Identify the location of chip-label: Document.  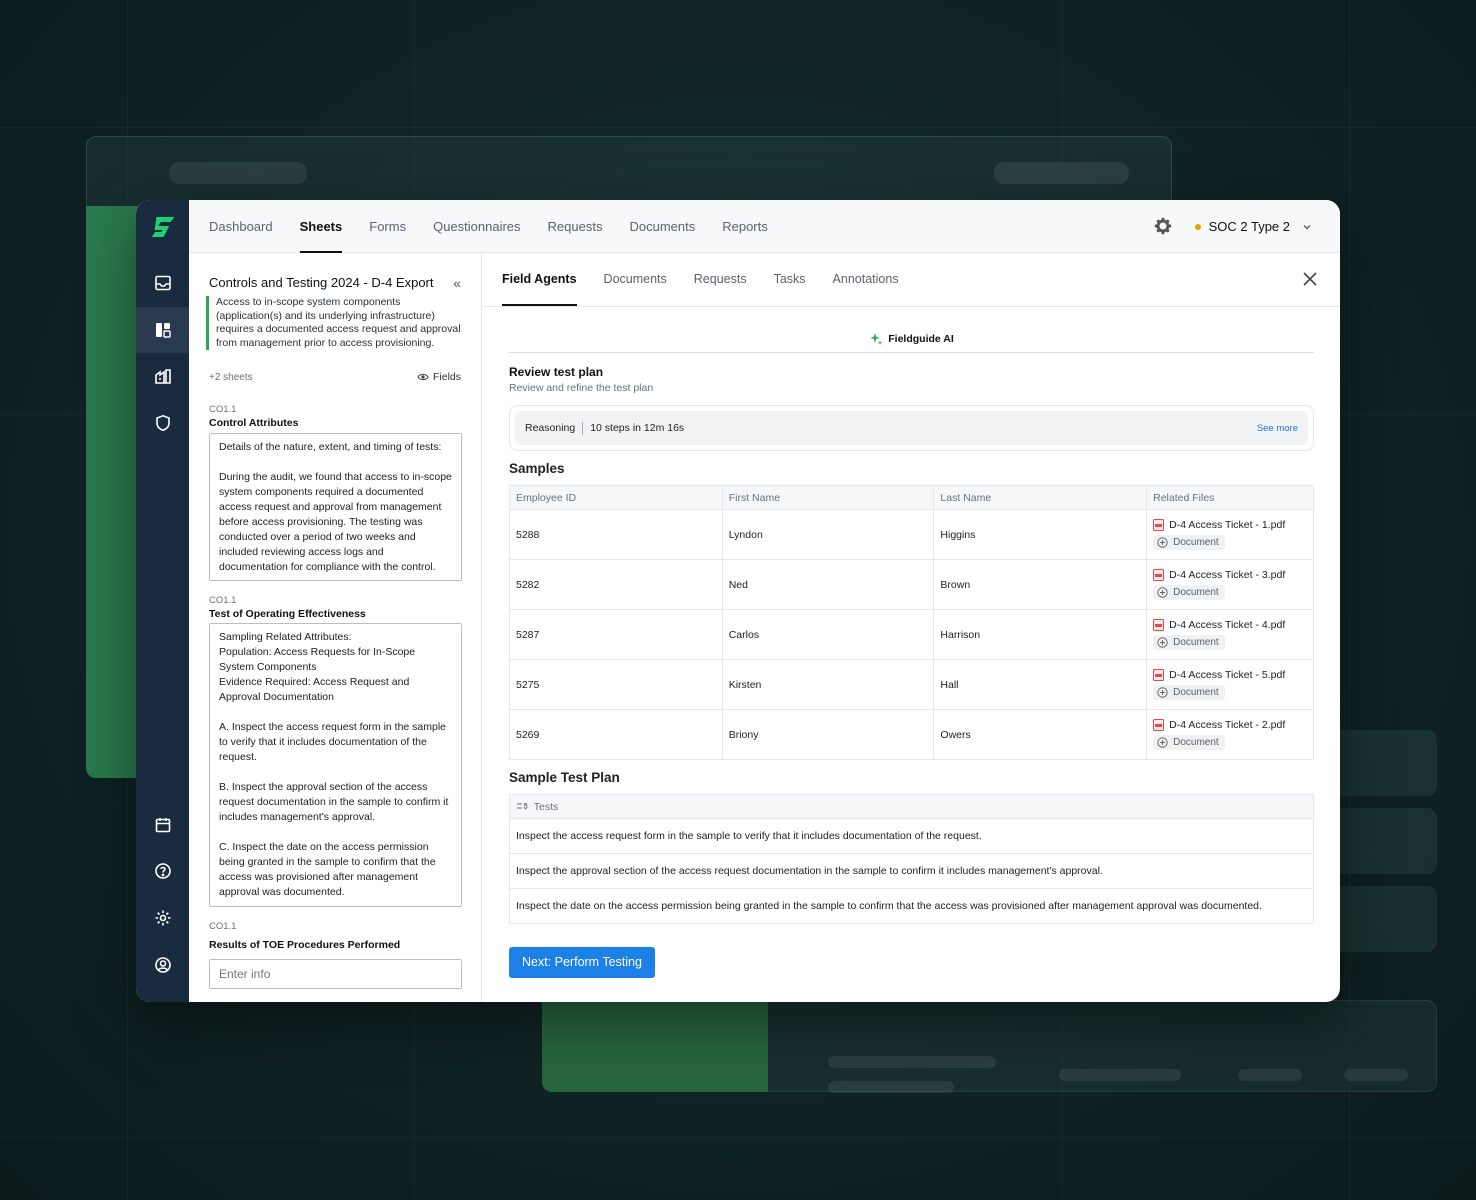
(1196, 642).